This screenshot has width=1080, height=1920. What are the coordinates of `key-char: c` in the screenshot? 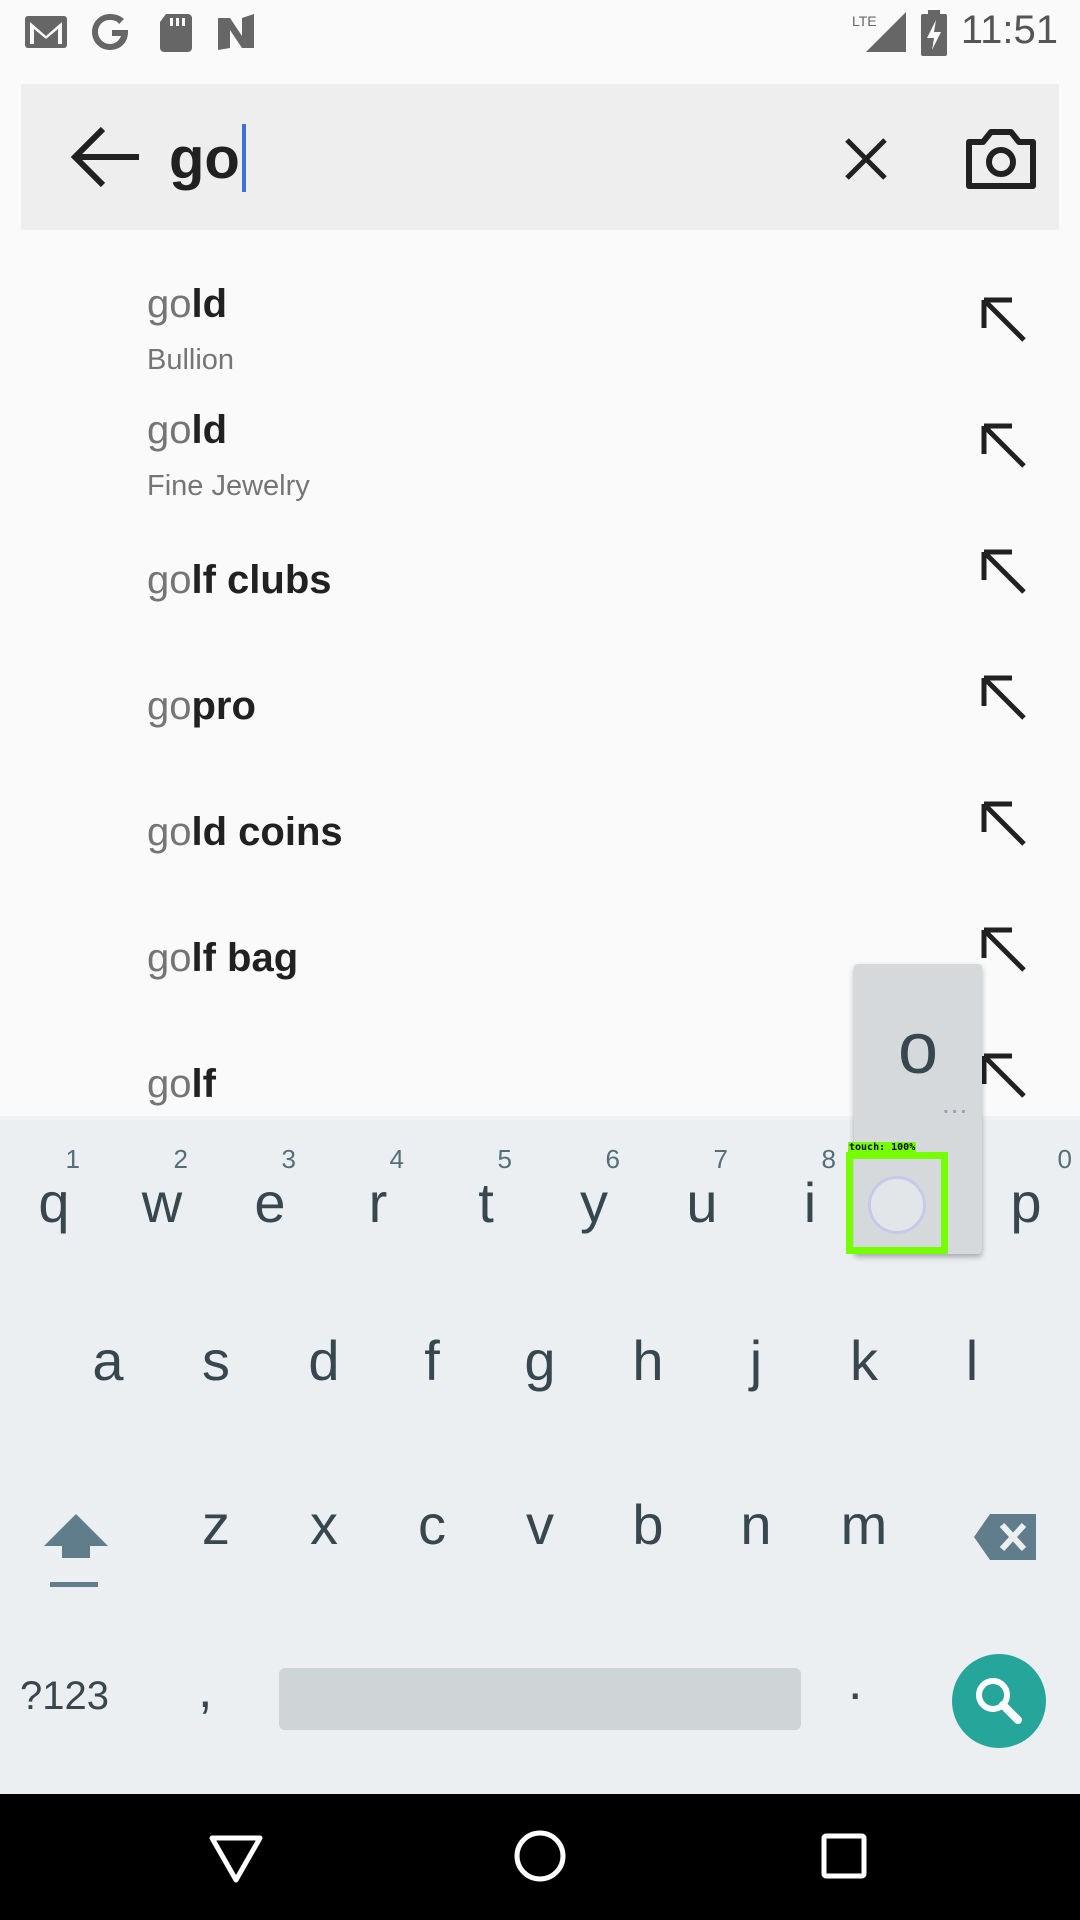 It's located at (432, 1524).